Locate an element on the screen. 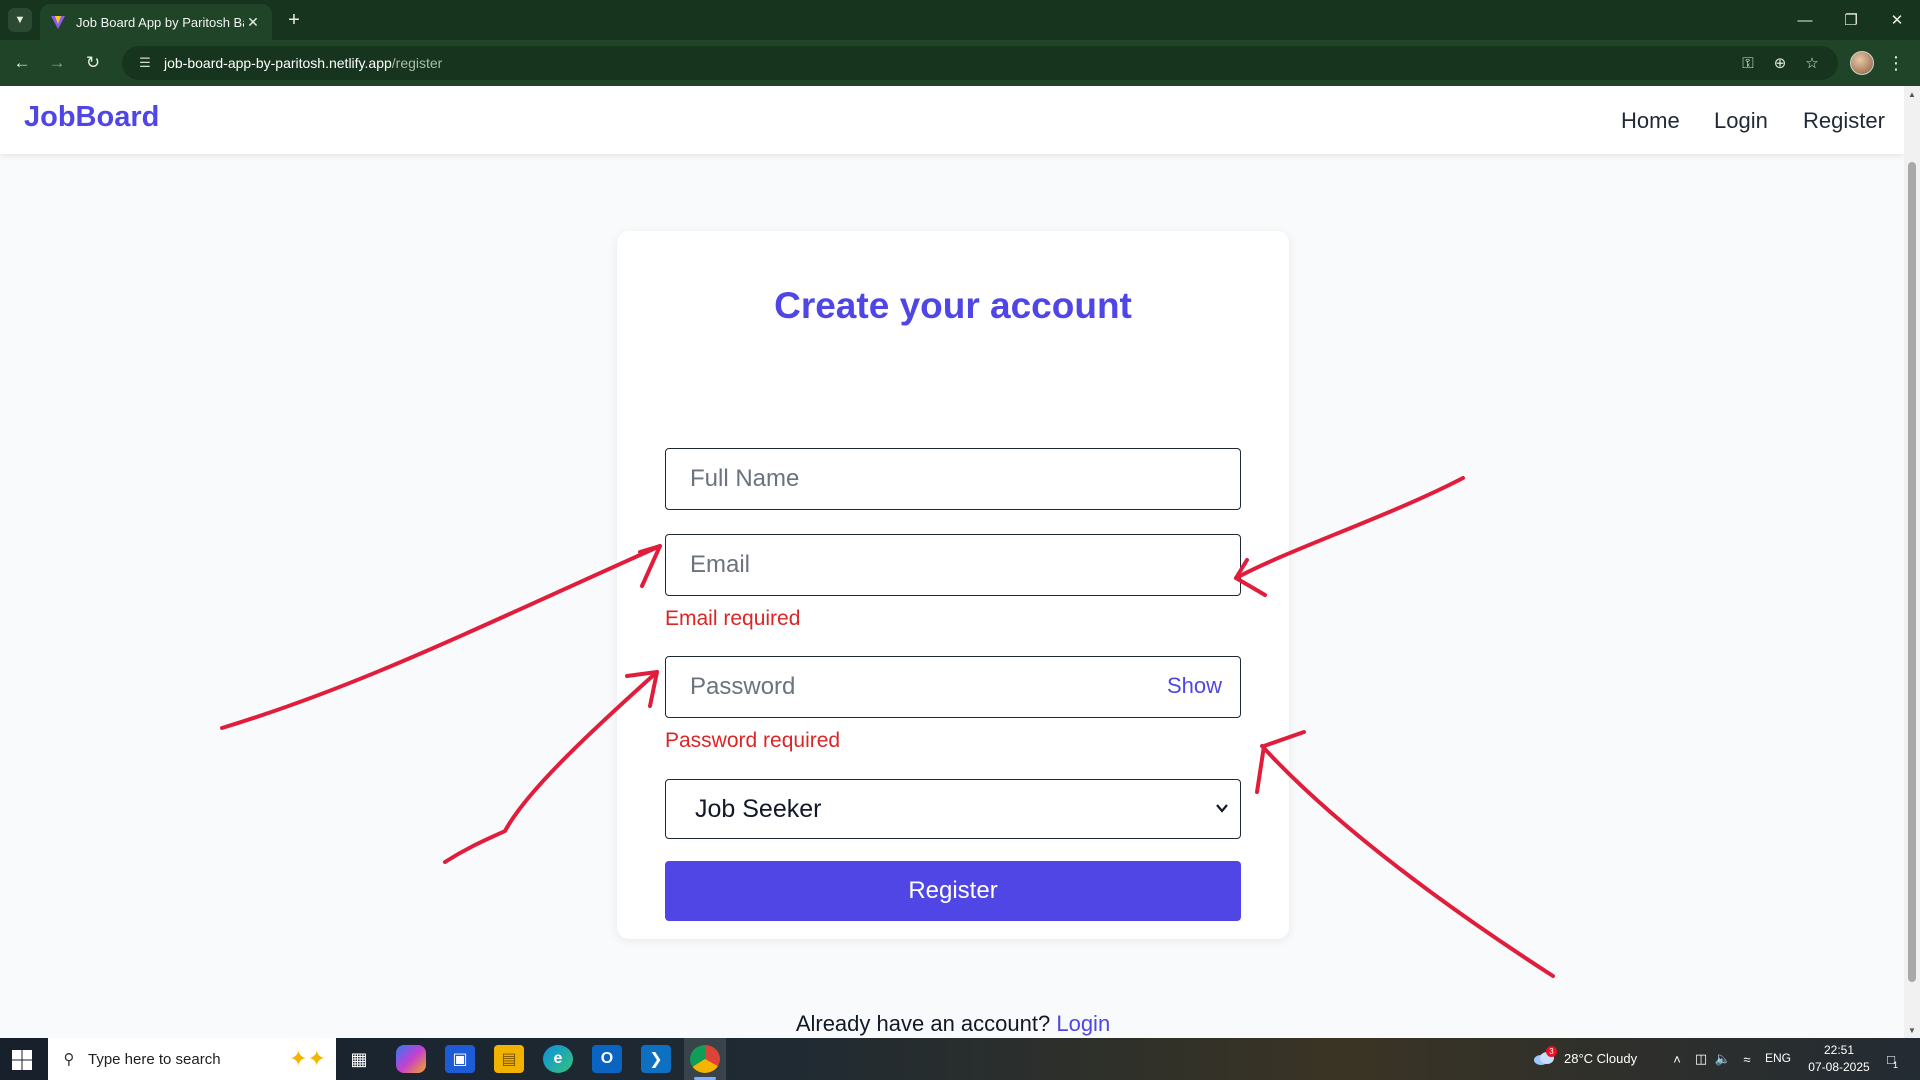 This screenshot has height=1080, width=1920. copilot-icon is located at coordinates (411, 1059).